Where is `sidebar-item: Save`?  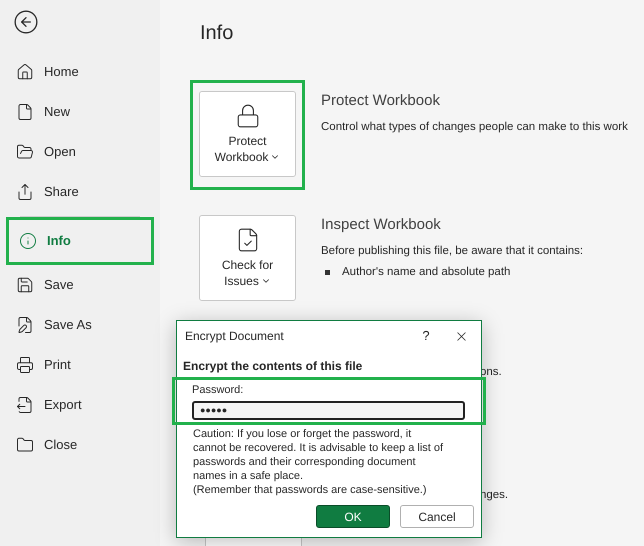 sidebar-item: Save is located at coordinates (80, 285).